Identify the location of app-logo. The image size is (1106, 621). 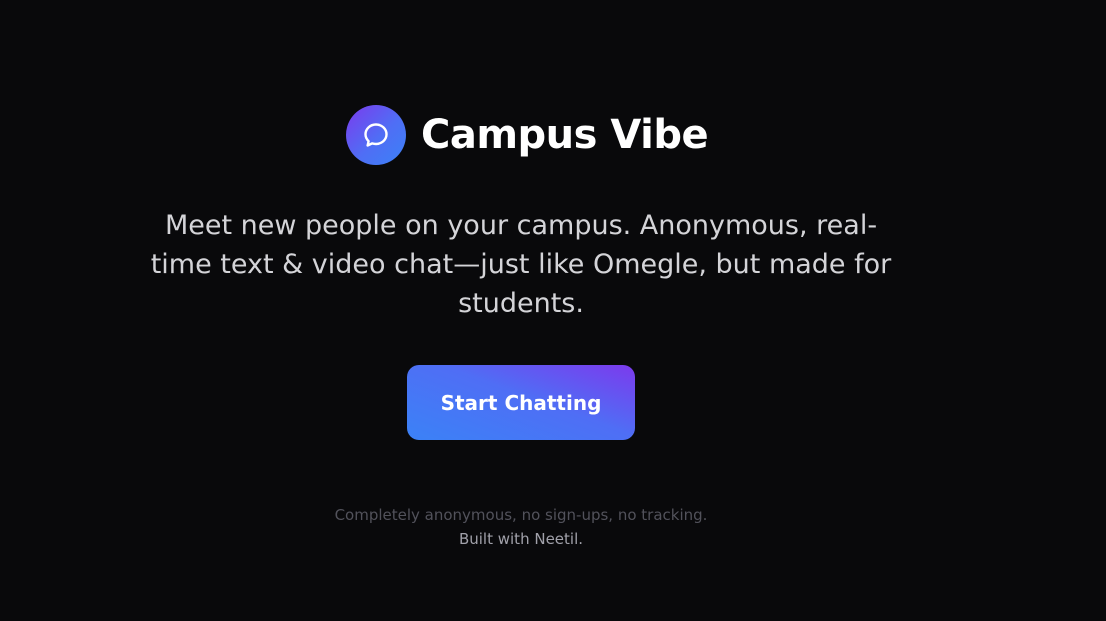
(376, 135).